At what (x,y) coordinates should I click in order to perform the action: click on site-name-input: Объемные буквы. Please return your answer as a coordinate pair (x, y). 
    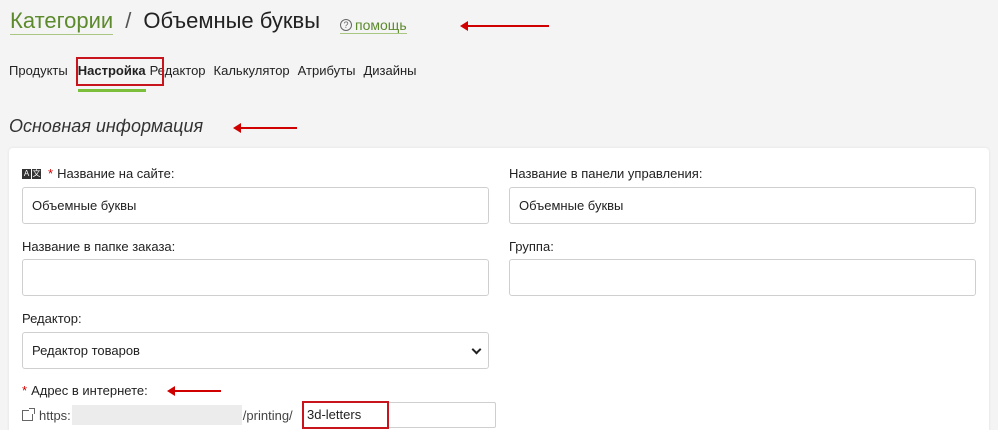
    Looking at the image, I should click on (255, 205).